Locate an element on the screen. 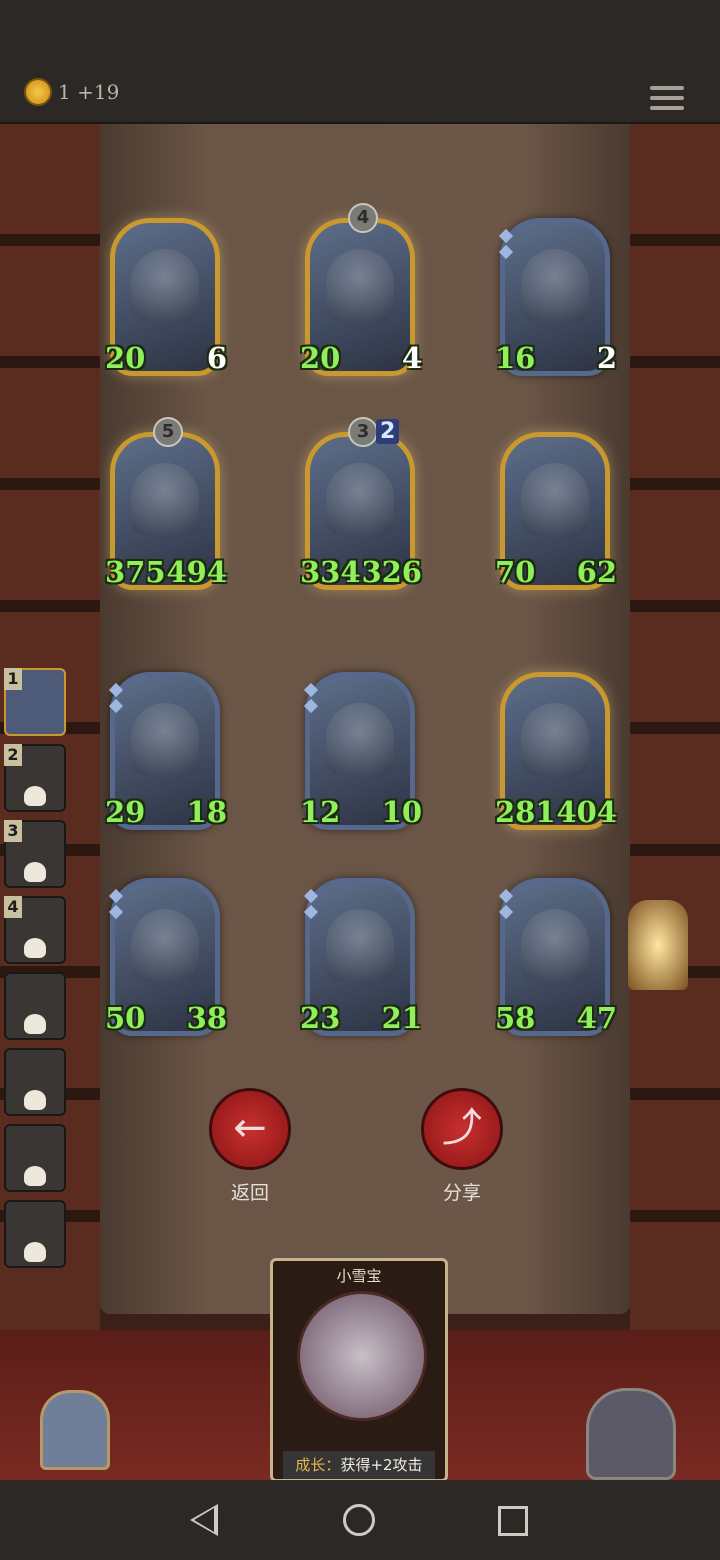  minion-card: 58 47 is located at coordinates (556, 957).